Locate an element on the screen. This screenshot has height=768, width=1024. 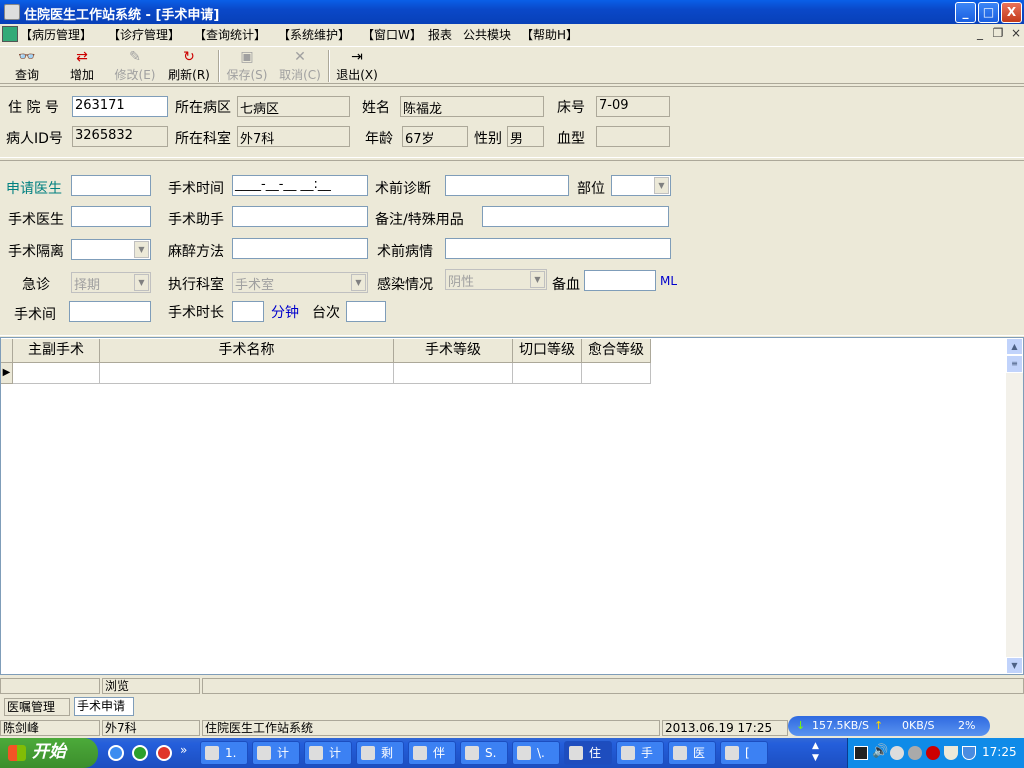
taskbar-task: 手 is located at coordinates (640, 753).